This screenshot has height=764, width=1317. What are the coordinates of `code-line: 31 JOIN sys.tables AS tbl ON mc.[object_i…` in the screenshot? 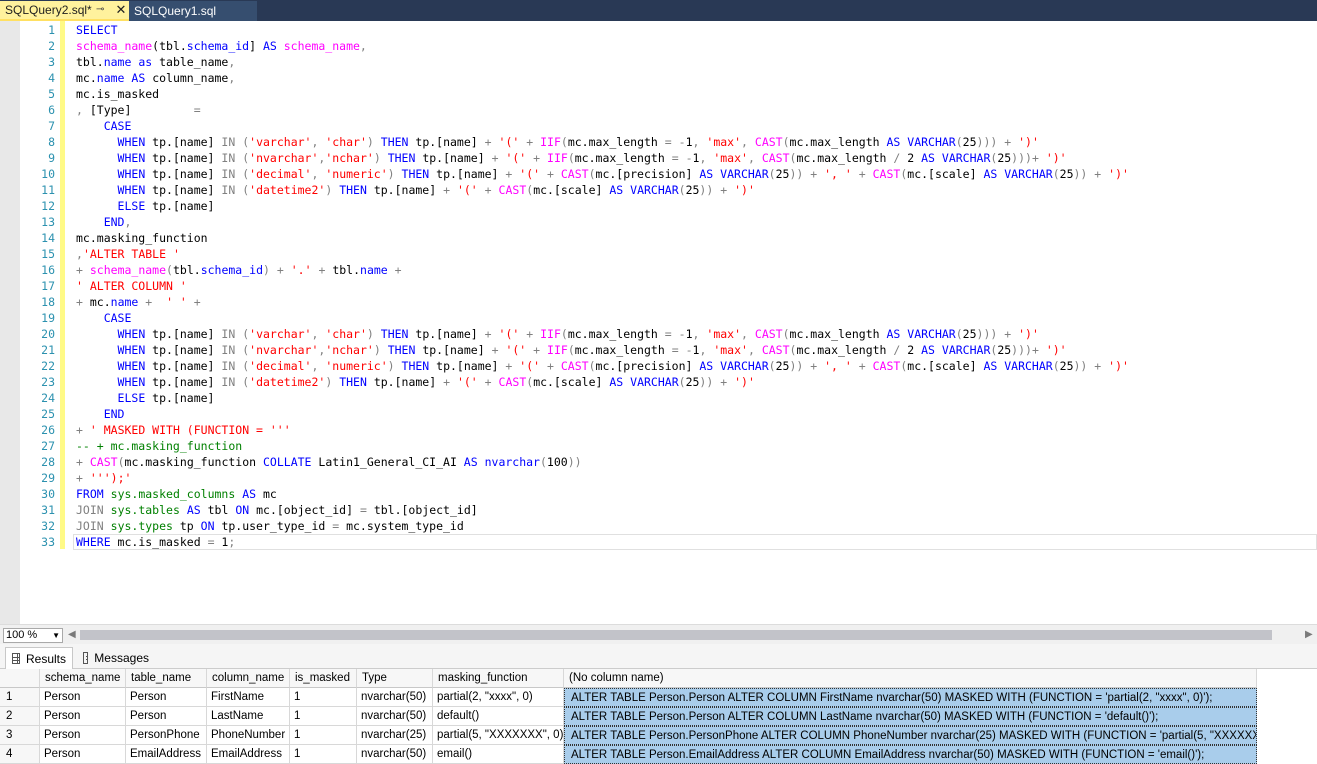 It's located at (658, 510).